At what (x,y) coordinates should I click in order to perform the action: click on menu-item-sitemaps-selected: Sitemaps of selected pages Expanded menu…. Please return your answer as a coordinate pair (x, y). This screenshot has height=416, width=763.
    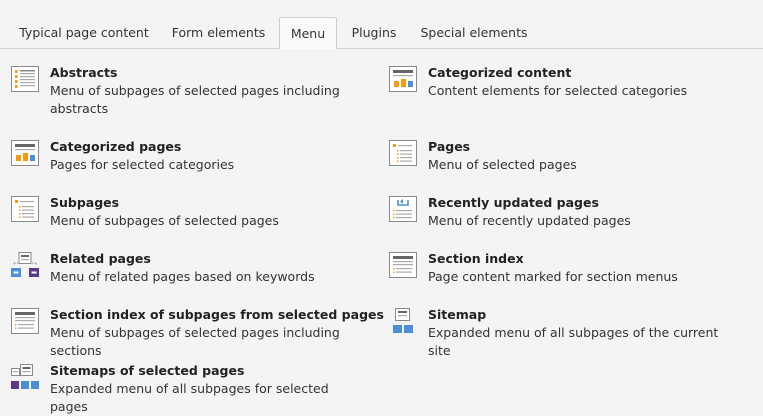
    Looking at the image, I should click on (197, 388).